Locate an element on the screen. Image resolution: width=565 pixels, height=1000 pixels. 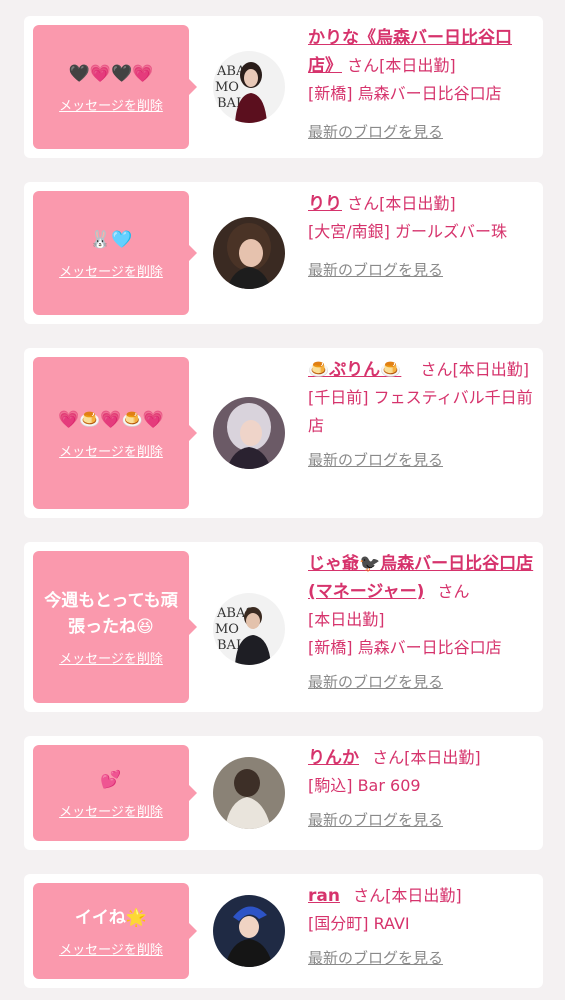
cast-info: りり さん[本日出勤] [大宮/南銀] ガールズバー珠 最新のブログを見る is located at coordinates (422, 237).